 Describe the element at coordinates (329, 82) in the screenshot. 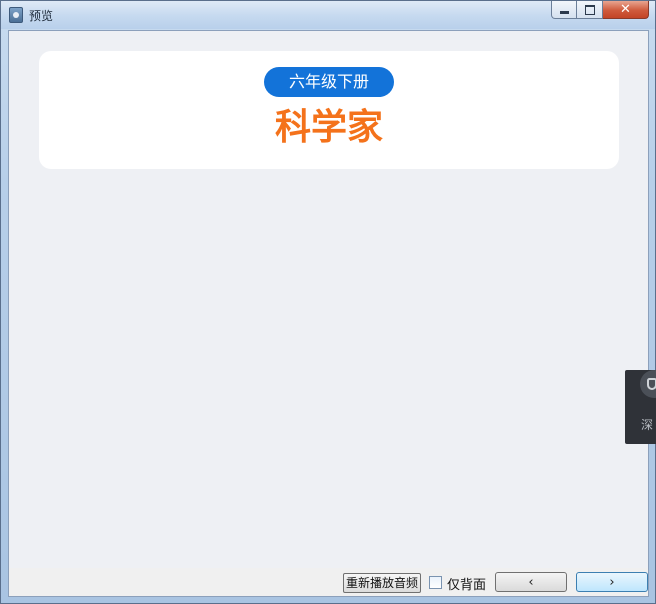

I see `grade-badge: 六年级下册` at that location.